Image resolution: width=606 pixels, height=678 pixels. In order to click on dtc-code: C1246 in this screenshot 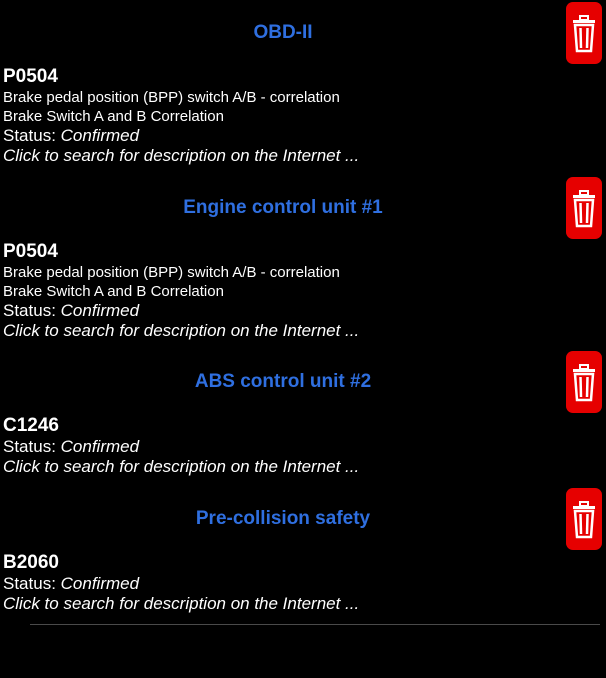, I will do `click(31, 425)`.